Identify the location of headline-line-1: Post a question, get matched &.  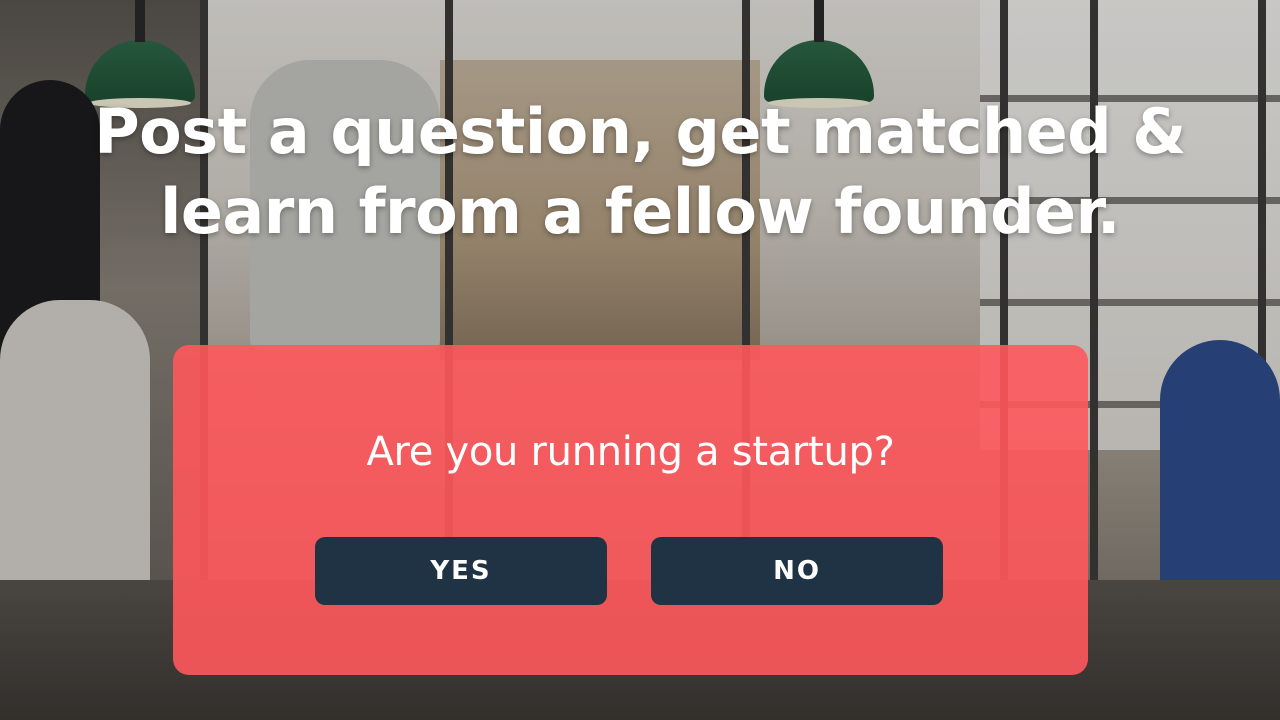
(640, 131).